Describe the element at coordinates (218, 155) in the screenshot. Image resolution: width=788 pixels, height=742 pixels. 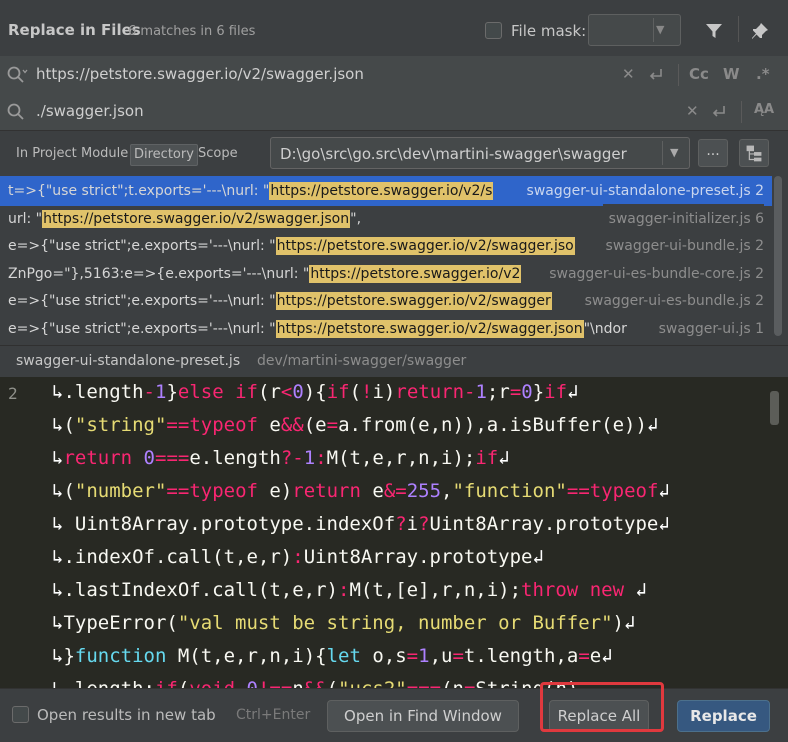
I see `tab-scope: Scope` at that location.